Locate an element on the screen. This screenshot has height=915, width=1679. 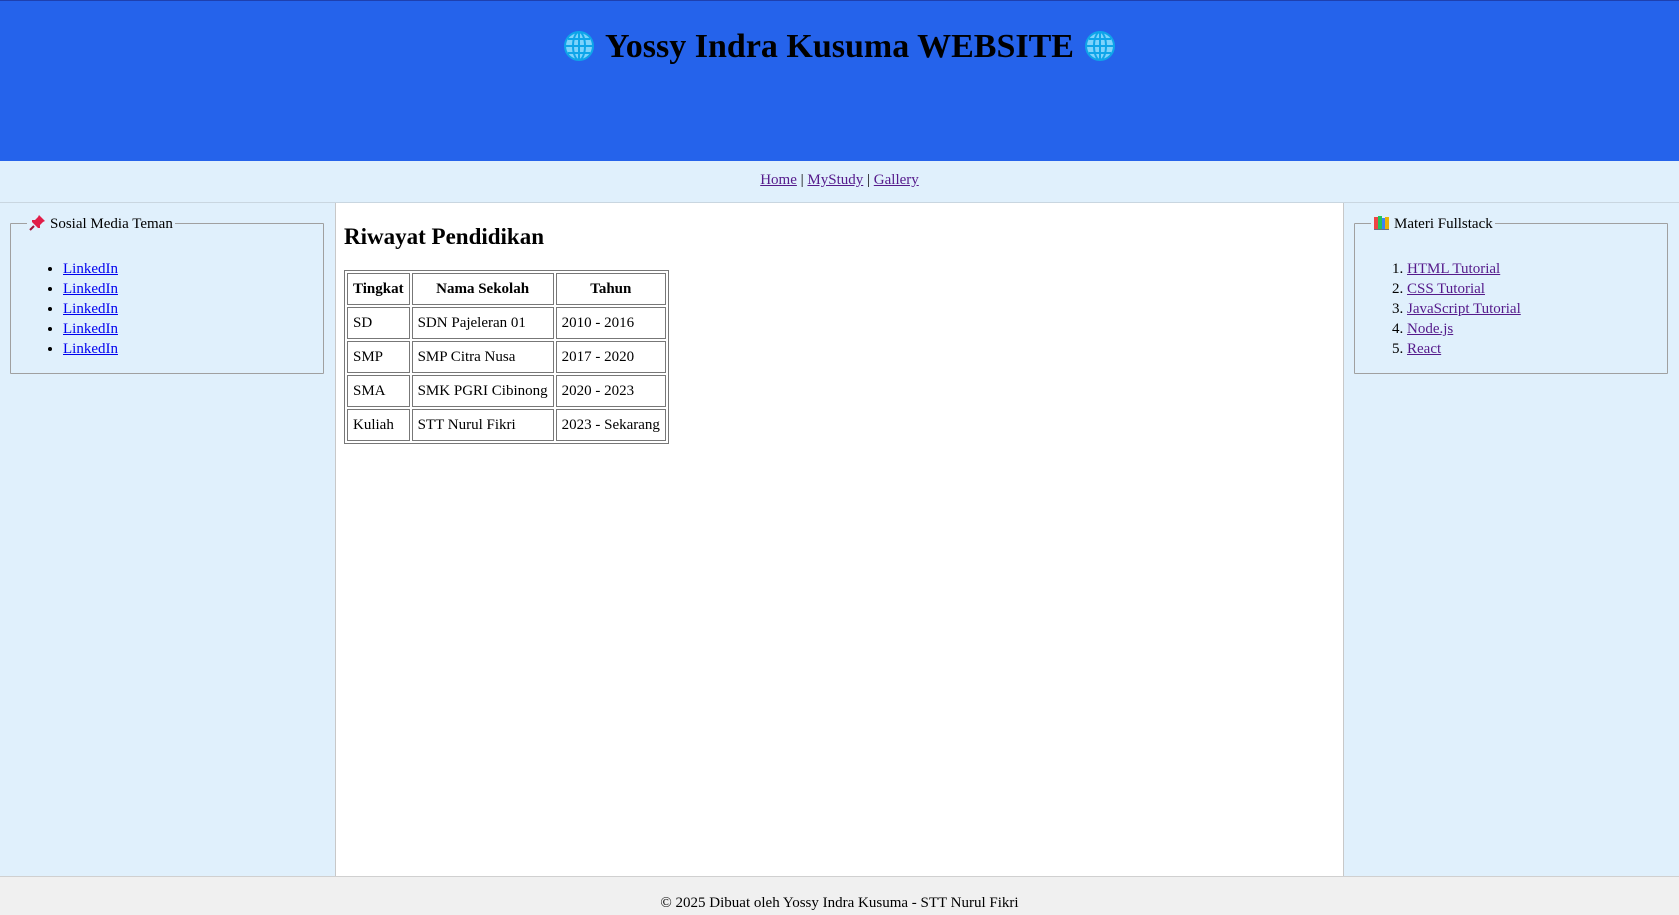
column-header: Tahun is located at coordinates (610, 289).